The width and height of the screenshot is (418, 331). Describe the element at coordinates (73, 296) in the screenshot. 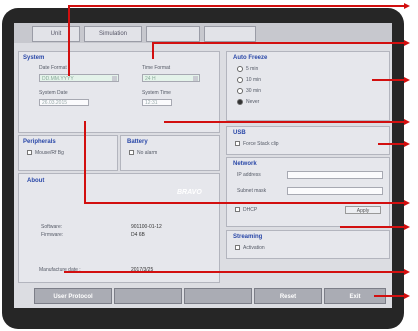

I see `user-protocol-button: User Protocol` at that location.